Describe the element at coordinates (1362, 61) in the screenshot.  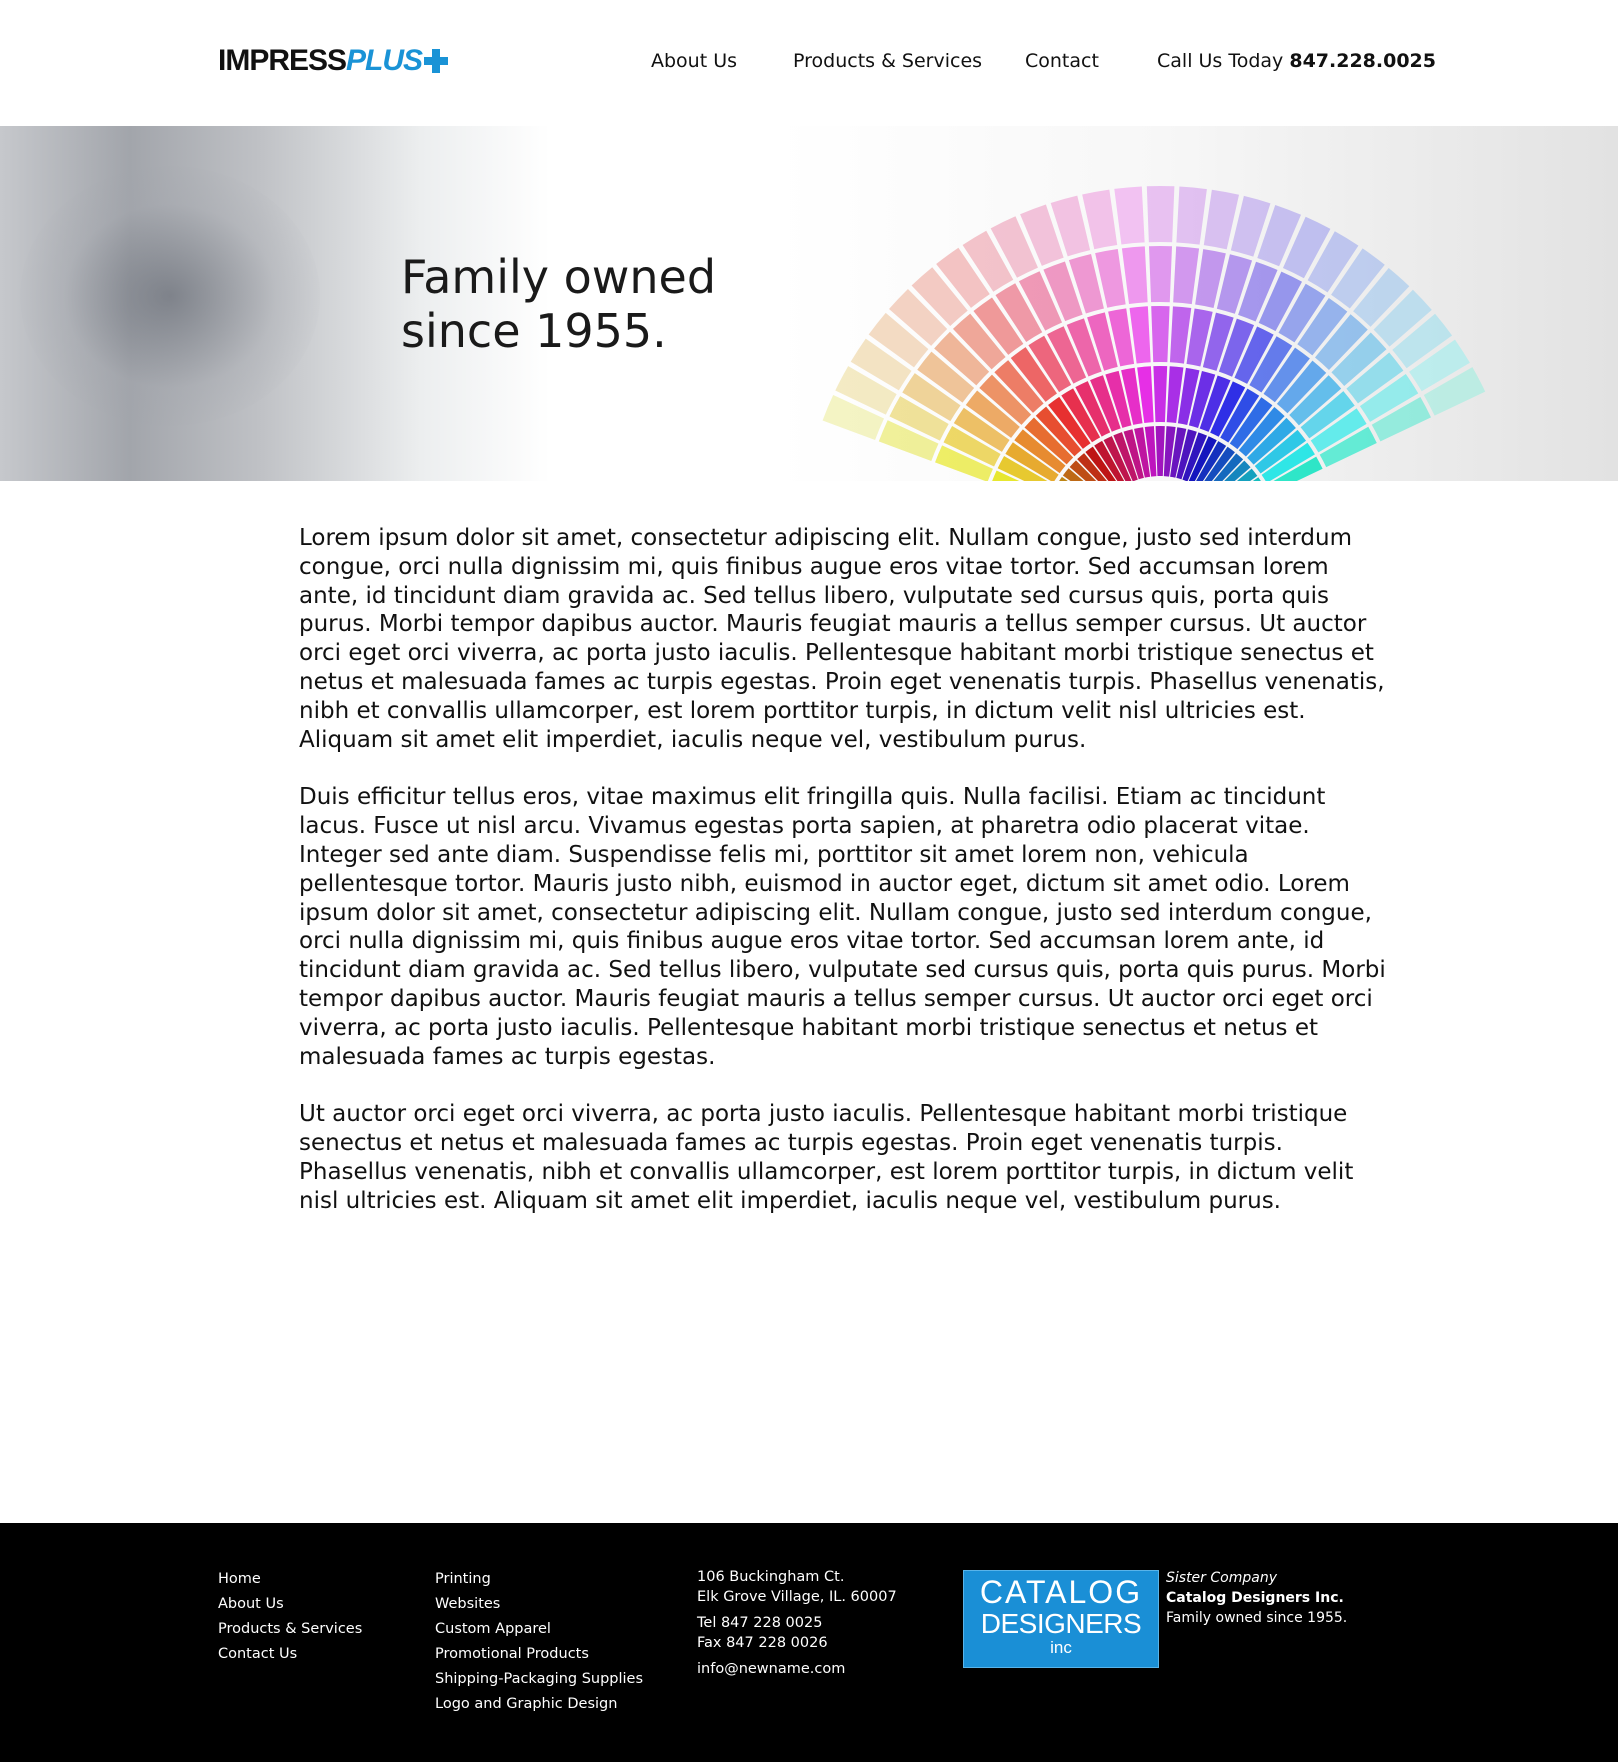
I see `phone-number: 847.228.0025` at that location.